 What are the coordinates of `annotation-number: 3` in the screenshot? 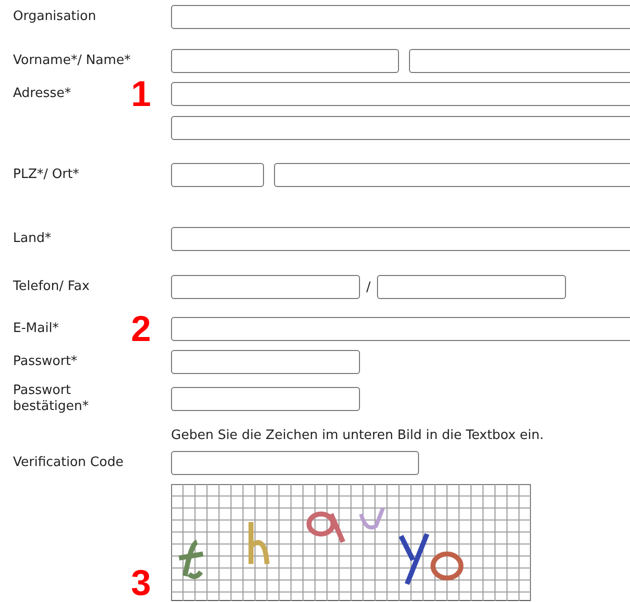 It's located at (140, 583).